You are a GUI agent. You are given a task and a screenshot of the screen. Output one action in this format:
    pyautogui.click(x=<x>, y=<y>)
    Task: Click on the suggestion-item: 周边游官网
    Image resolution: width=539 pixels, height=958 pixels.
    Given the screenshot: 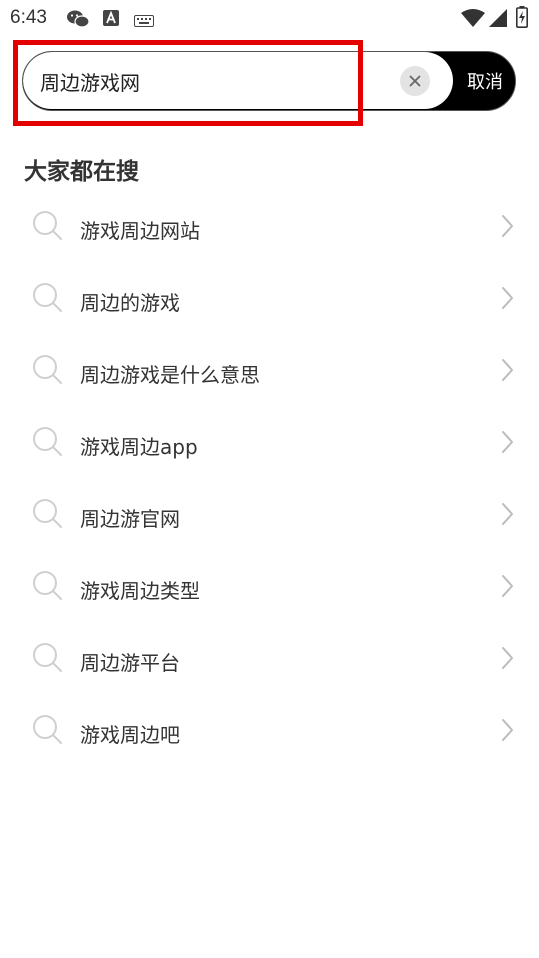 What is the action you would take?
    pyautogui.click(x=269, y=516)
    